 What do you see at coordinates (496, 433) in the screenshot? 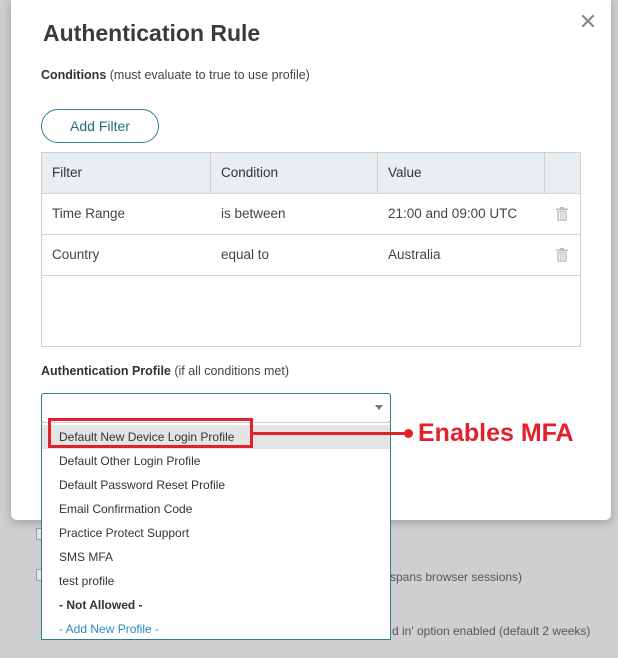
I see `annotation-label: Enables MFA` at bounding box center [496, 433].